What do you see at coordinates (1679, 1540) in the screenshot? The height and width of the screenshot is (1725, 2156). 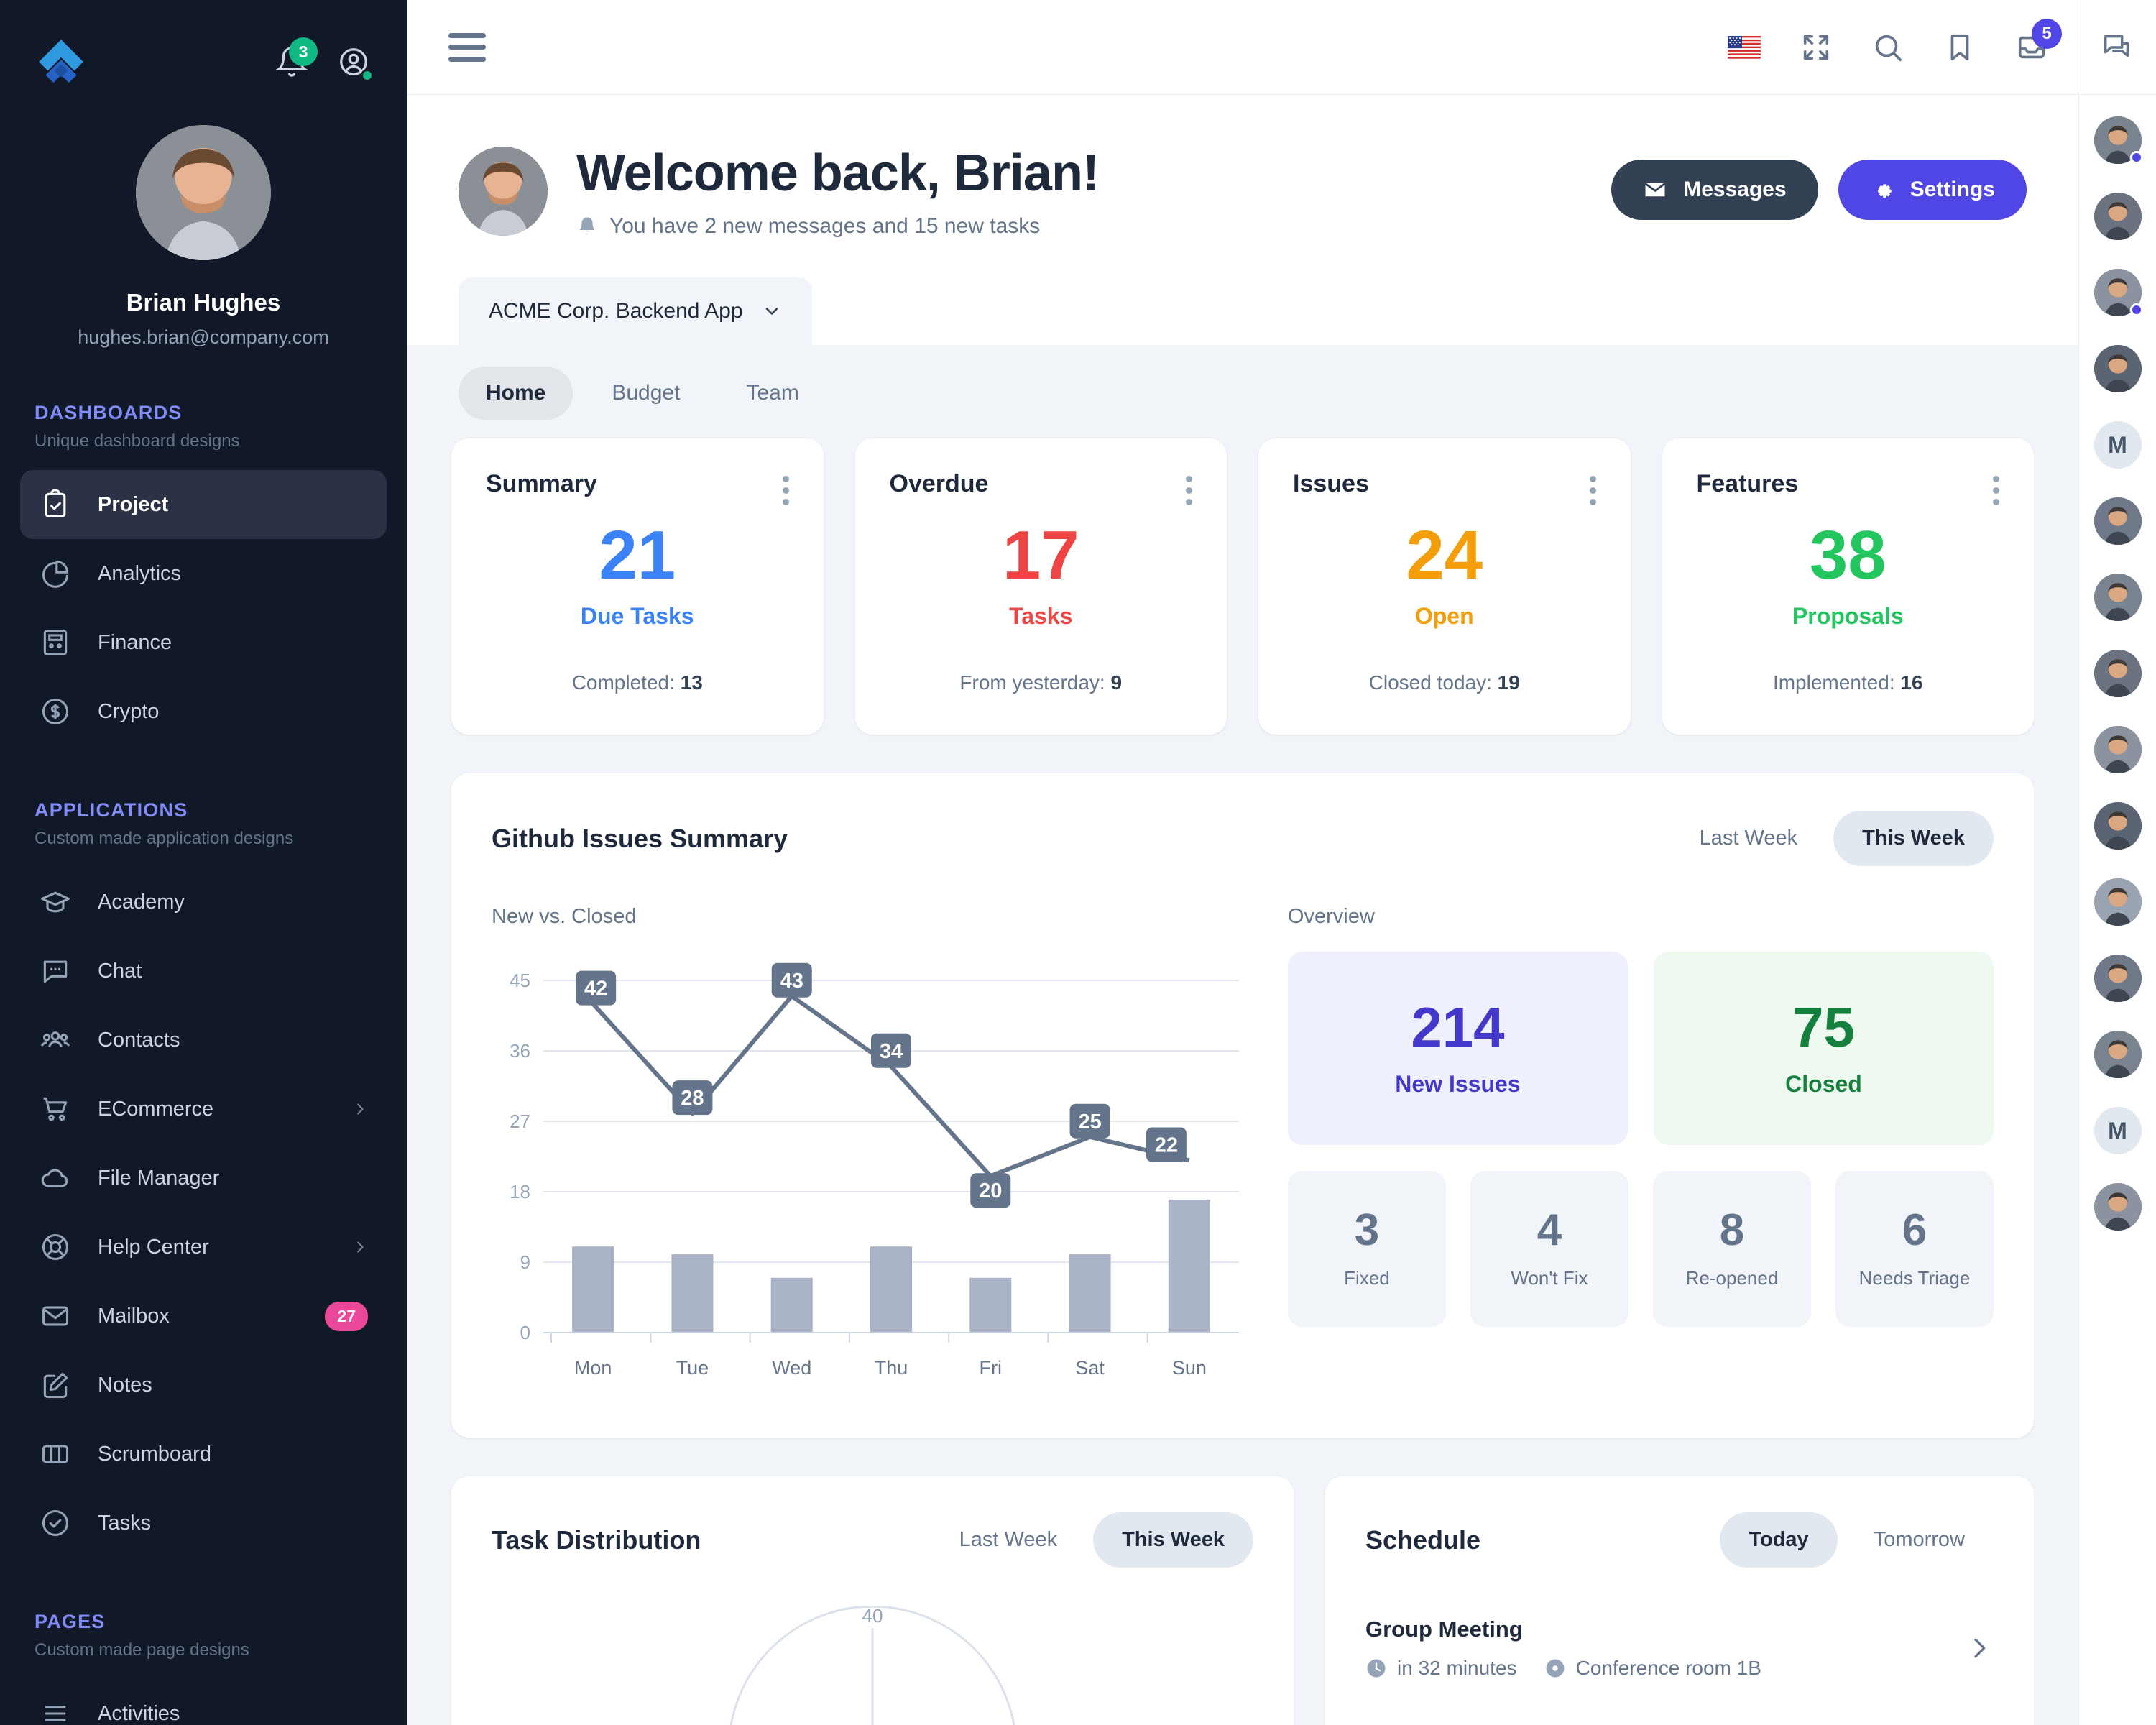 I see `schedule-header: Schedule Today Tomorrow` at bounding box center [1679, 1540].